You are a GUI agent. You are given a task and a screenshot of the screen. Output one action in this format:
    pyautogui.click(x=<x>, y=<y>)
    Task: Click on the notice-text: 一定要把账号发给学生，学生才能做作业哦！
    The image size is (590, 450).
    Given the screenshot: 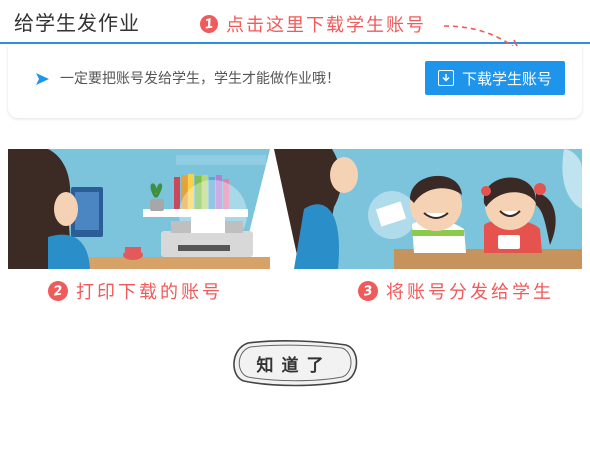 What is the action you would take?
    pyautogui.click(x=200, y=79)
    